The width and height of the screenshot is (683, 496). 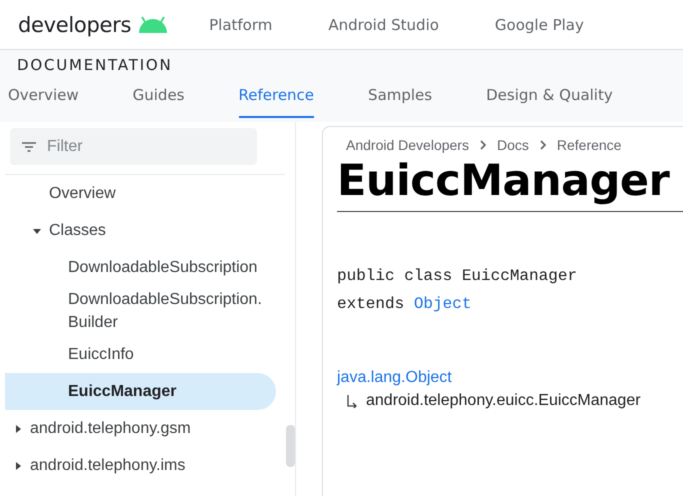 I want to click on page-title: EuiccManager, so click(x=503, y=181).